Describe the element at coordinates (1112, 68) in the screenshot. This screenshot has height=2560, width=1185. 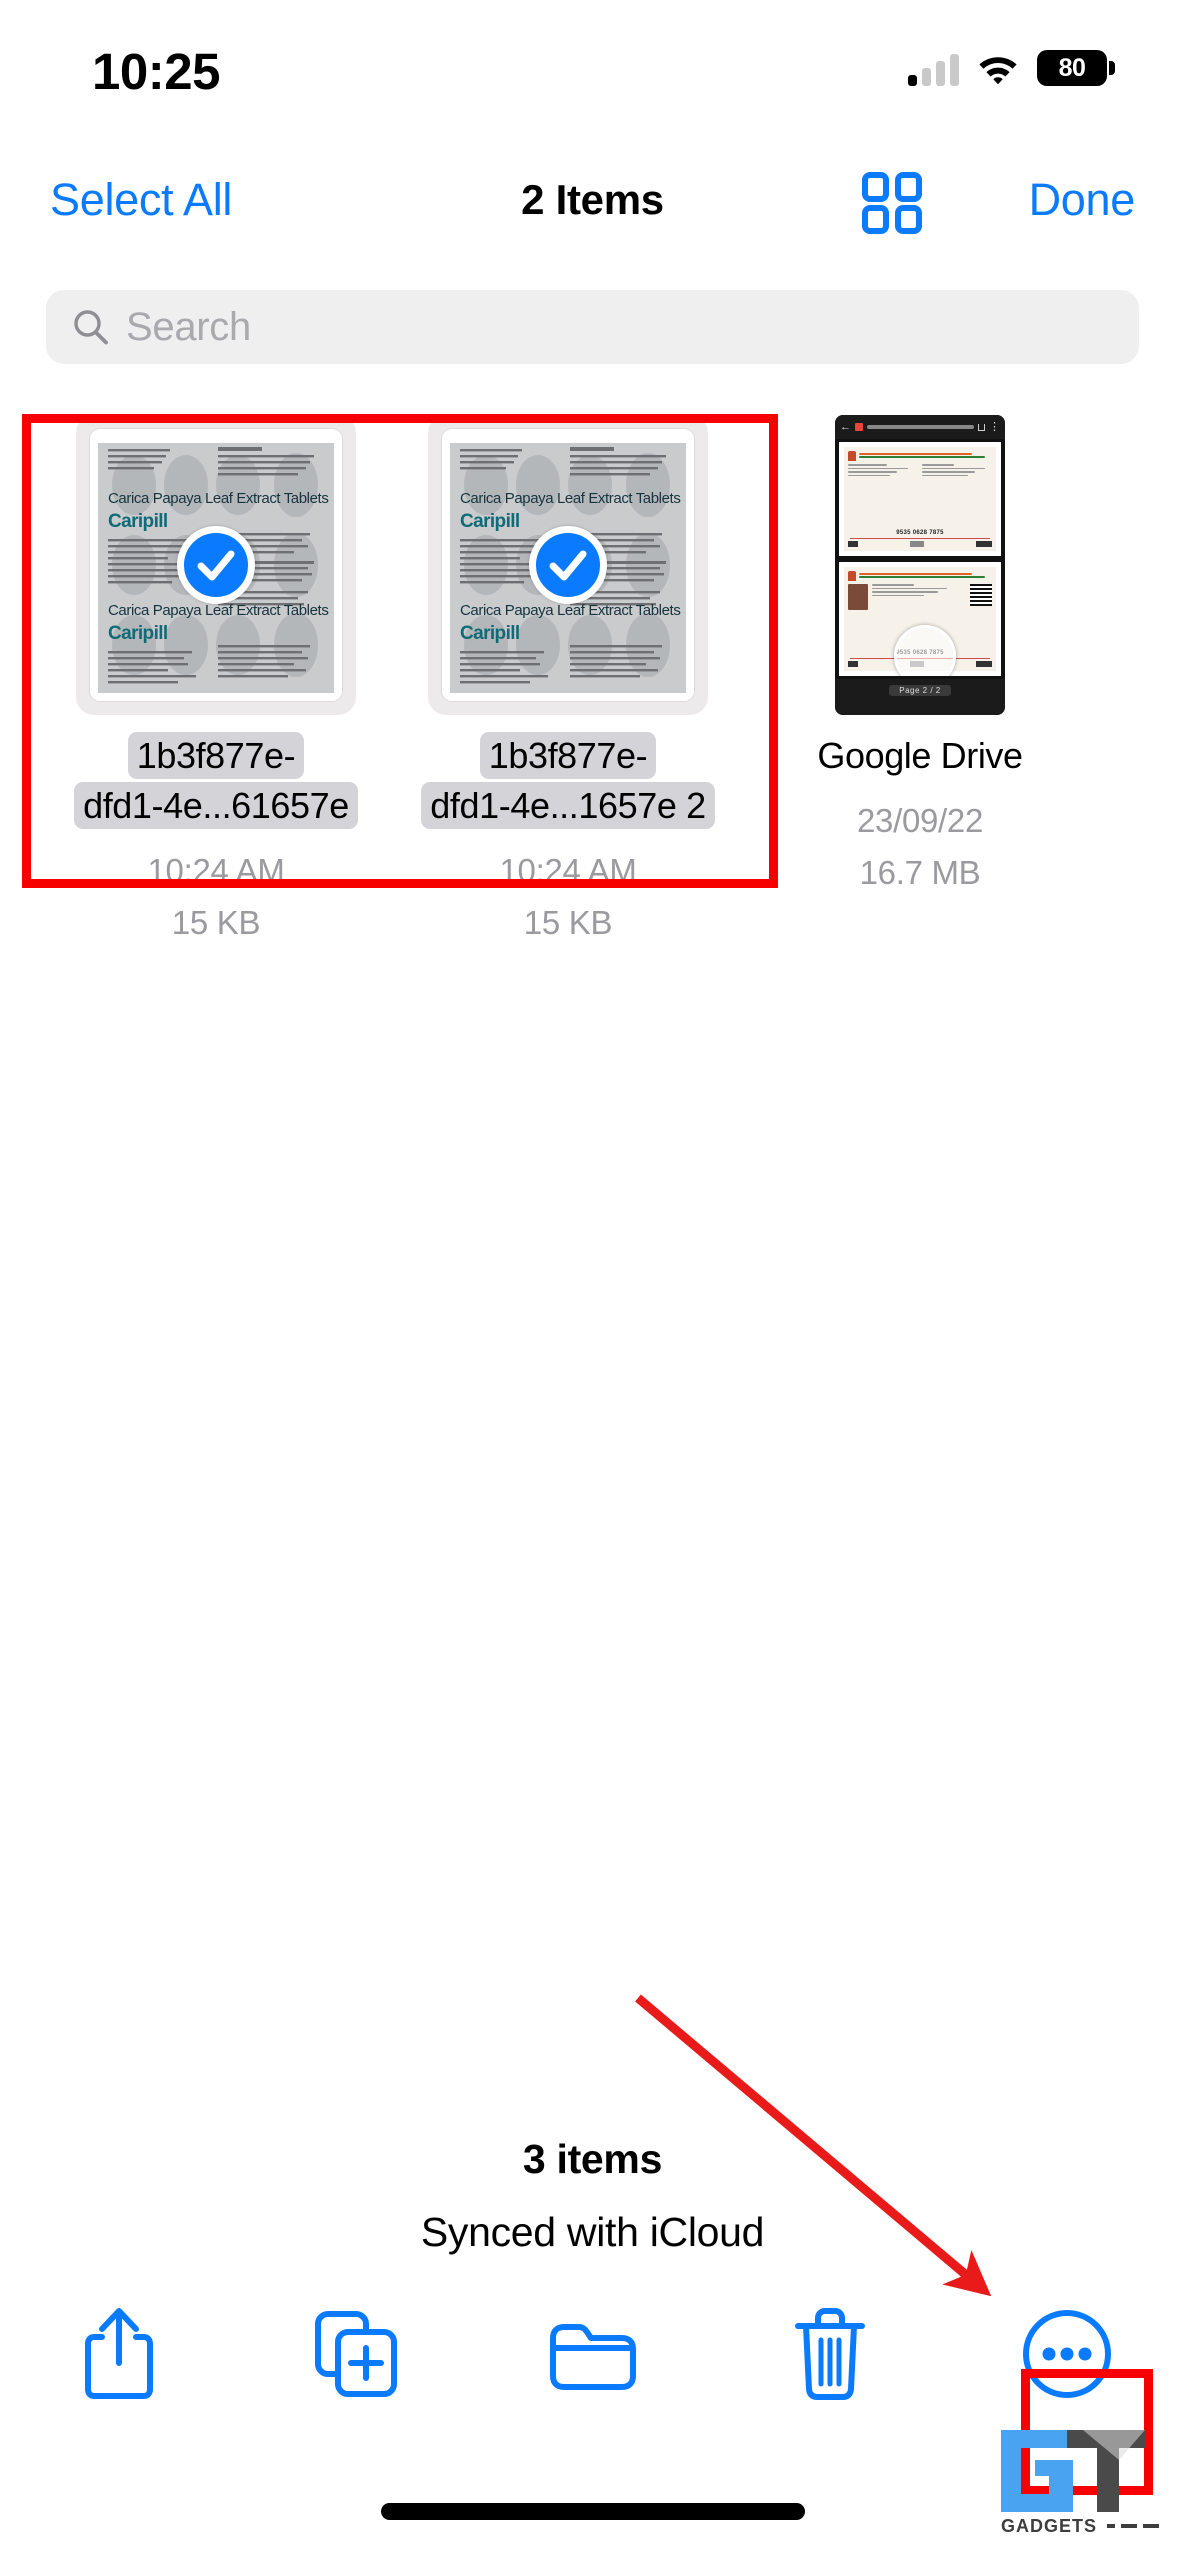
I see `battery-tip` at that location.